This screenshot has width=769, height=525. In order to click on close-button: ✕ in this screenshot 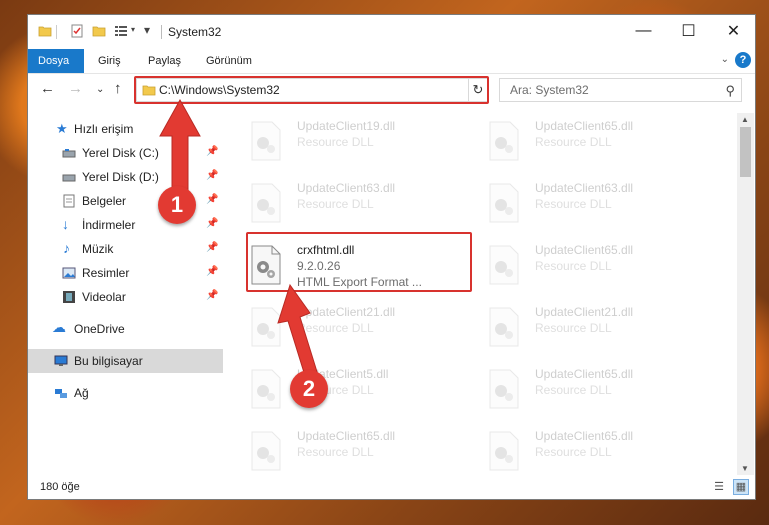, I will do `click(733, 31)`.